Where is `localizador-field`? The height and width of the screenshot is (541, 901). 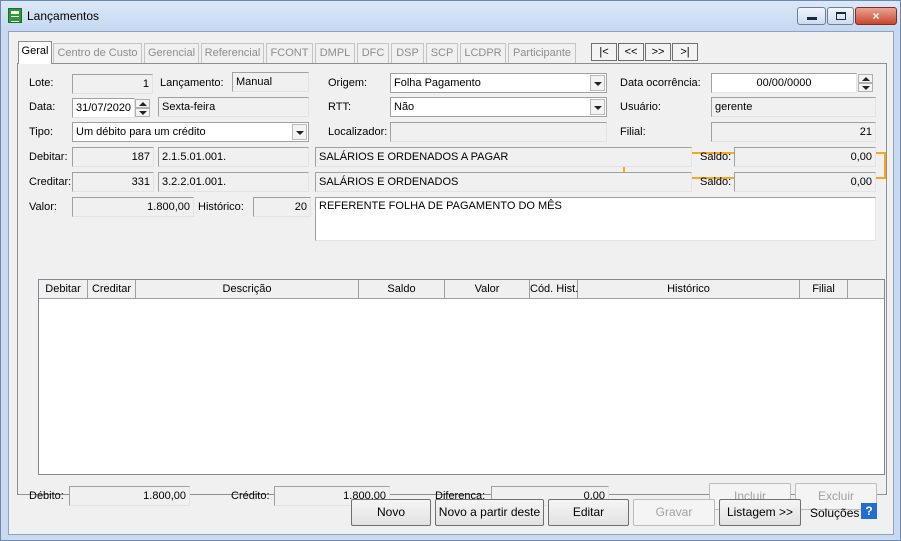
localizador-field is located at coordinates (498, 132).